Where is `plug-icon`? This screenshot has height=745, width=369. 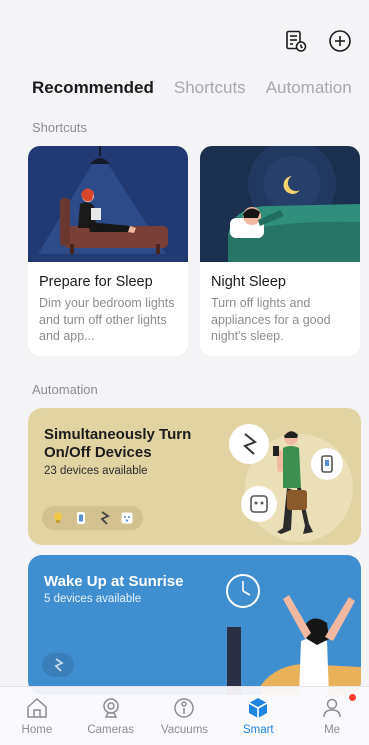
plug-icon is located at coordinates (127, 518).